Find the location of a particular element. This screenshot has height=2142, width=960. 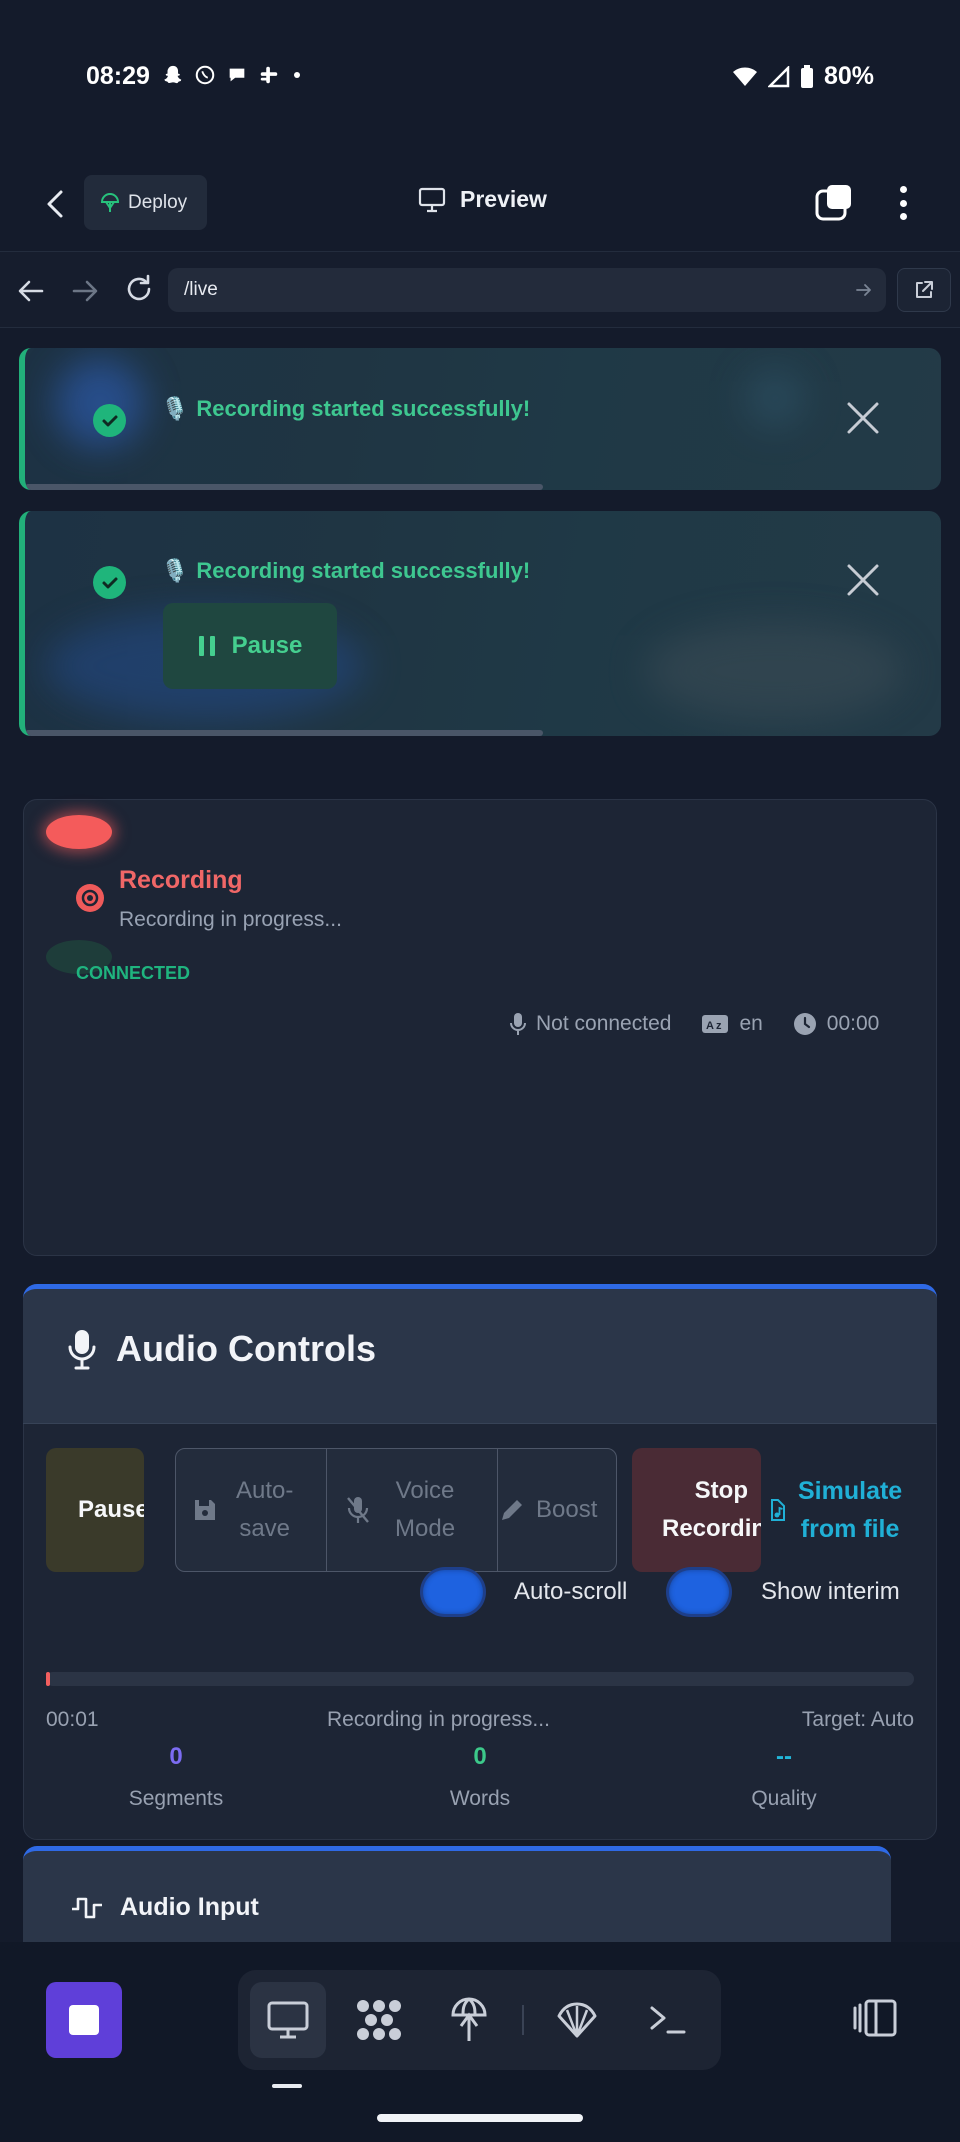

recording-options-group: Auto-save Voice Mode Boost is located at coordinates (396, 1510).